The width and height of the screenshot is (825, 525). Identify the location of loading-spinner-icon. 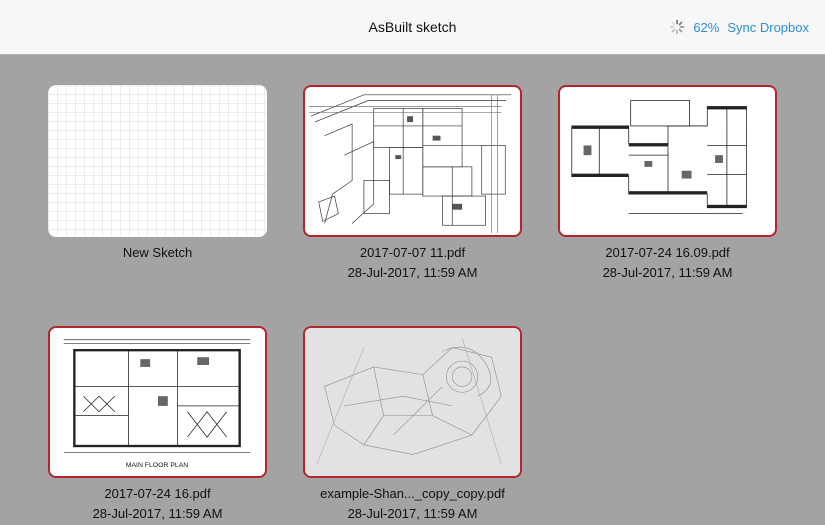
(677, 27).